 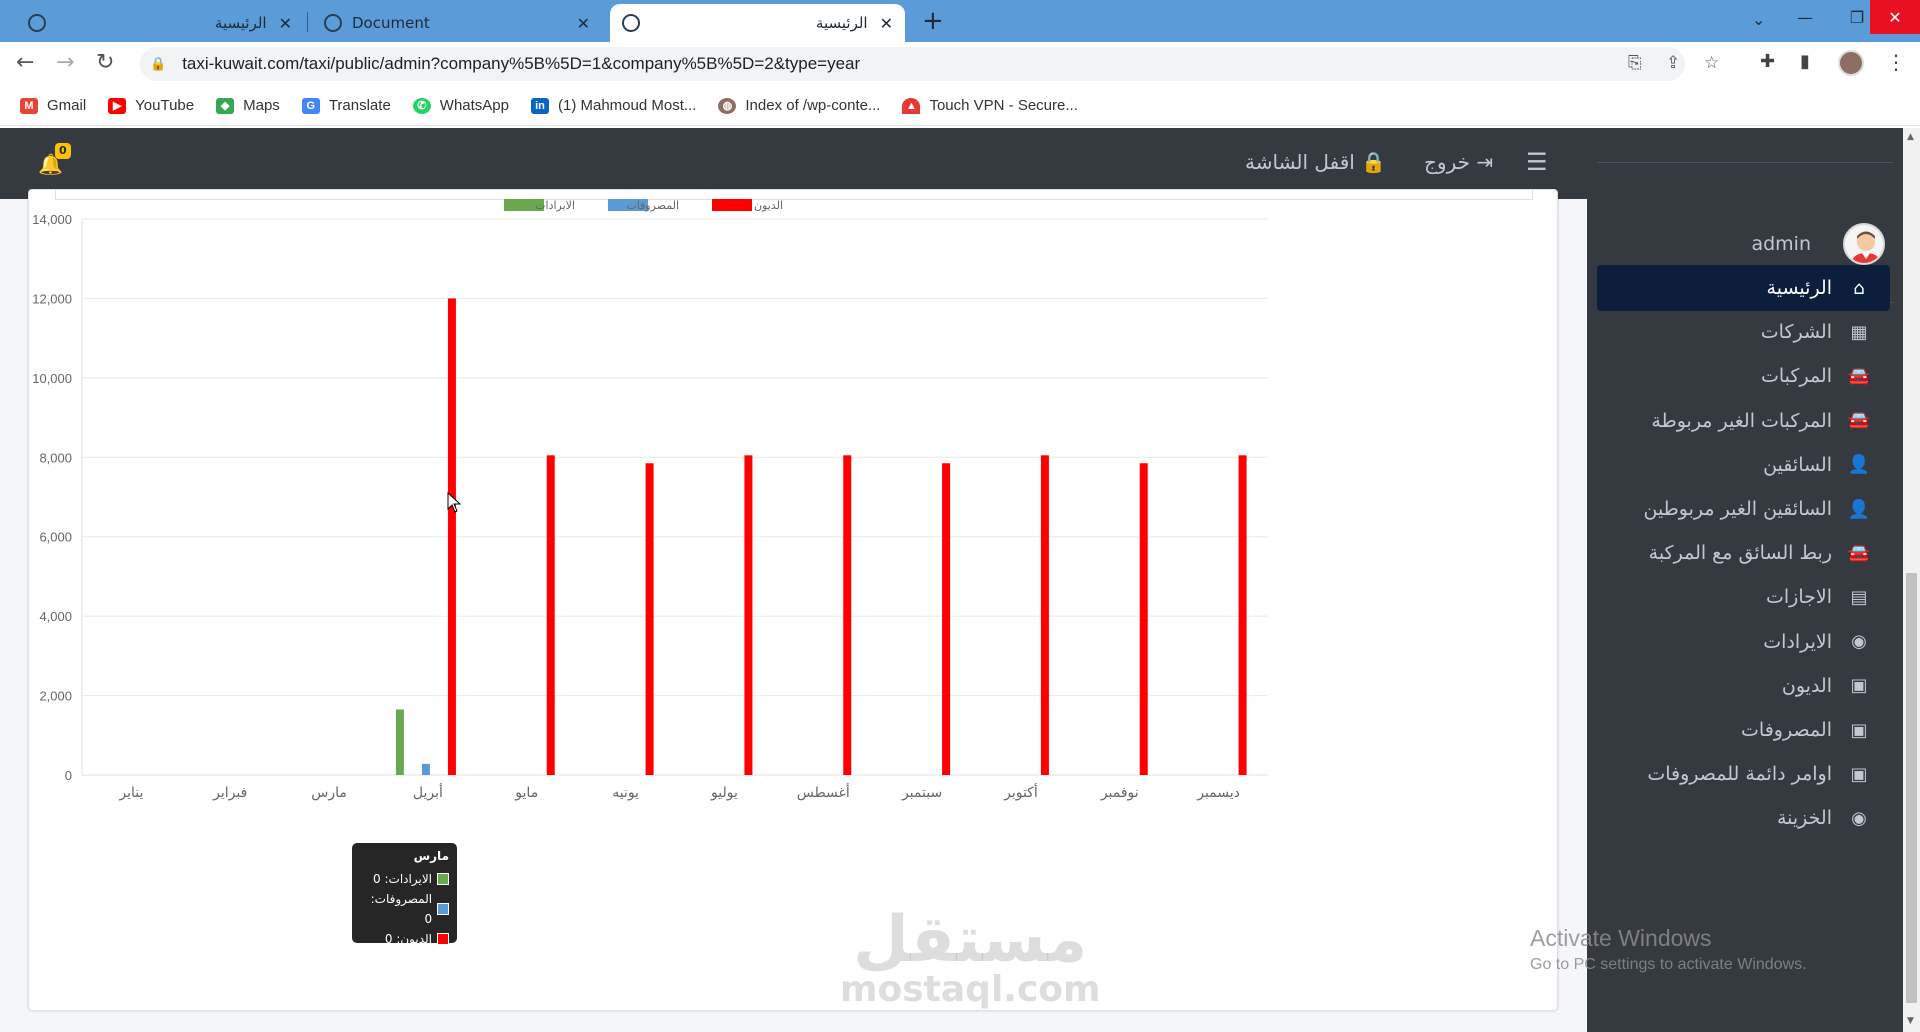 What do you see at coordinates (1864, 244) in the screenshot?
I see `avatar` at bounding box center [1864, 244].